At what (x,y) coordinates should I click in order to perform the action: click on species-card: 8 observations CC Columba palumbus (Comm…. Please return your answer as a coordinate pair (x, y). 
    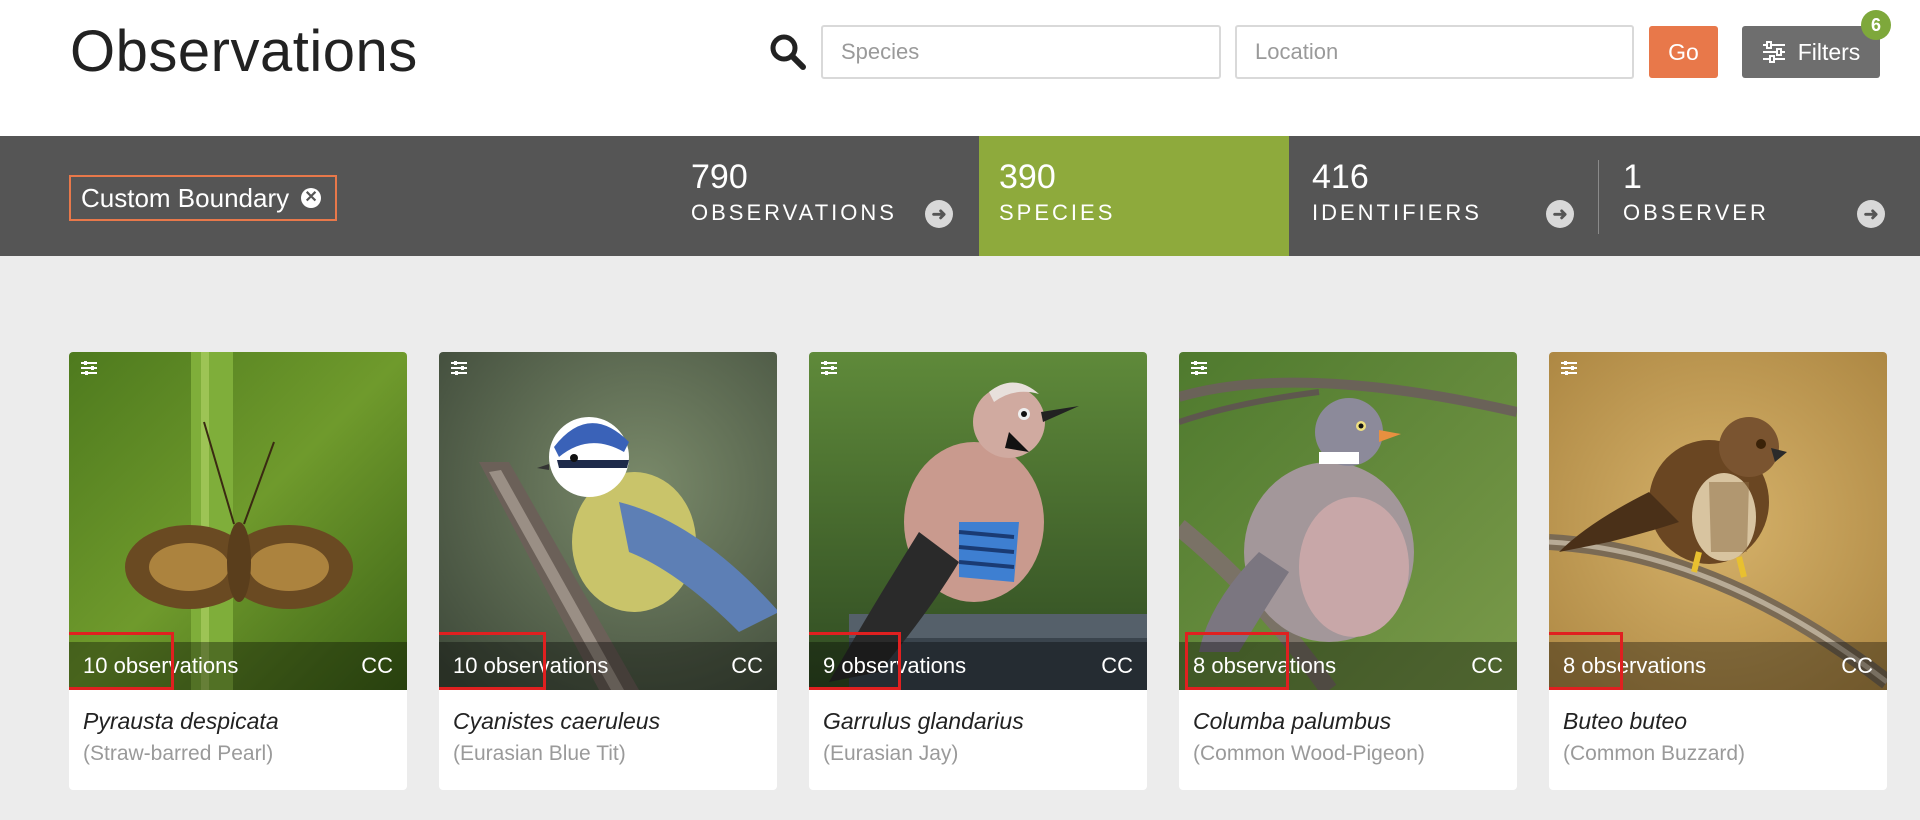
    Looking at the image, I should click on (1348, 571).